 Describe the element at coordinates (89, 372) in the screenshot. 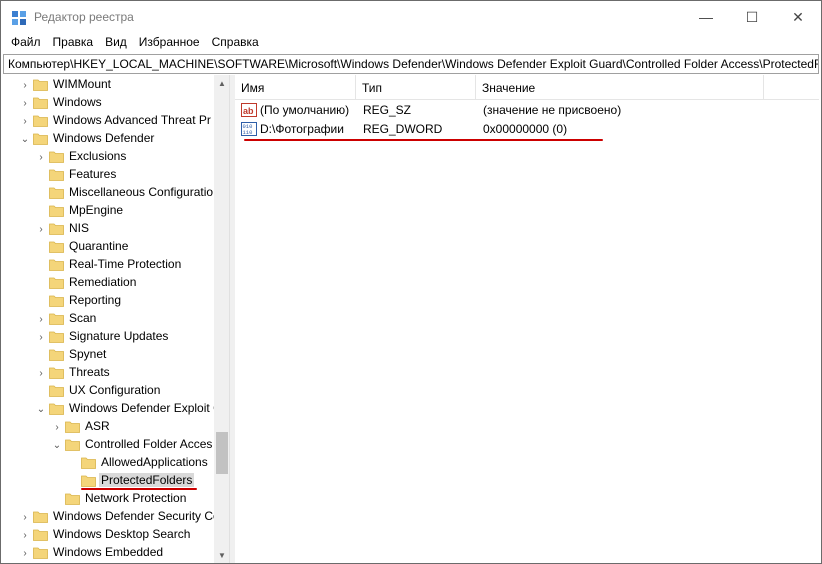

I see `tree-node-label: Threats` at that location.